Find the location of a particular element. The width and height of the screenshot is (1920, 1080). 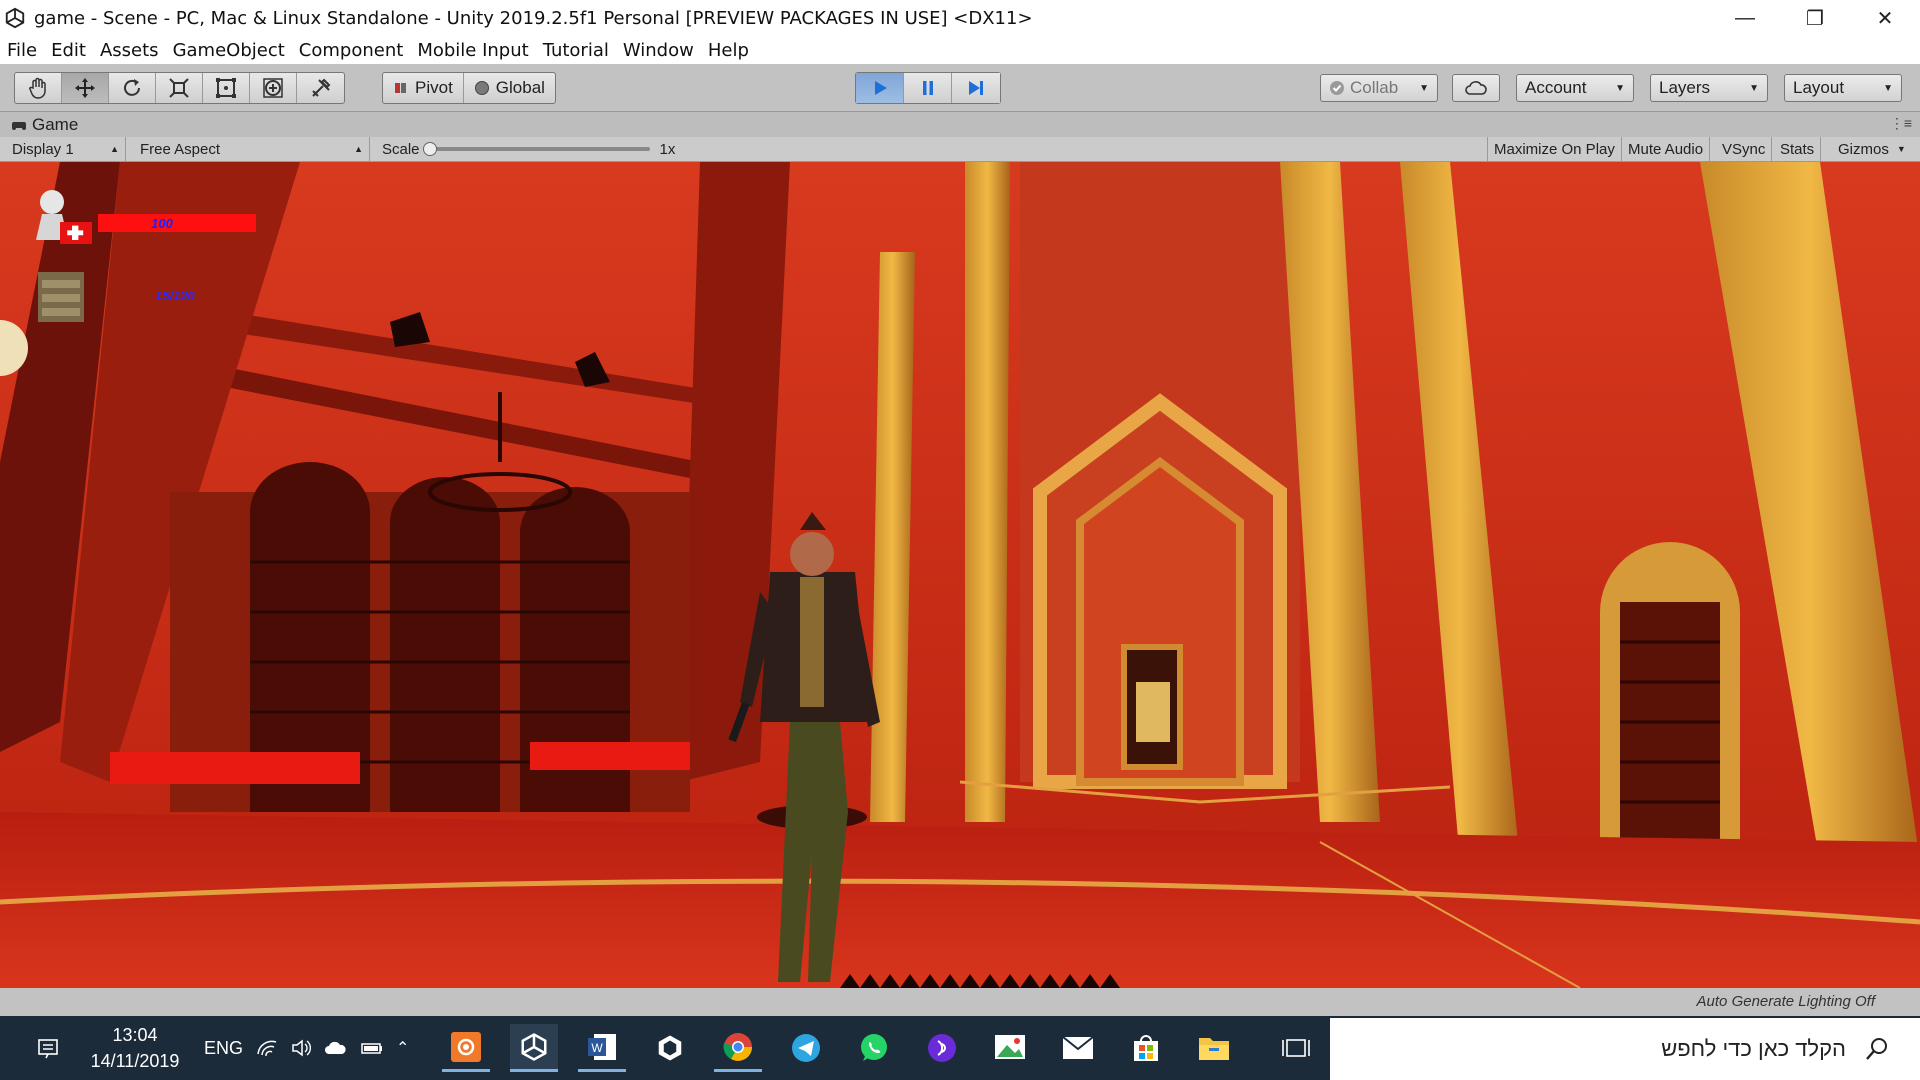

screen-recorder-icon is located at coordinates (466, 1046).